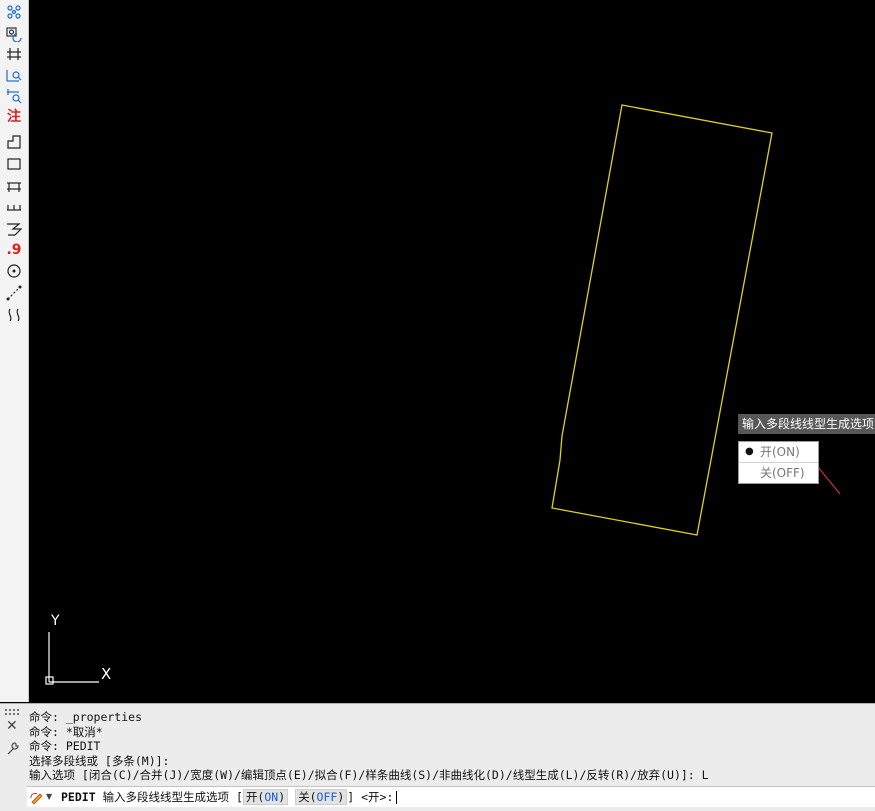  What do you see at coordinates (782, 473) in the screenshot?
I see `option-off-label: 关(OFF)` at bounding box center [782, 473].